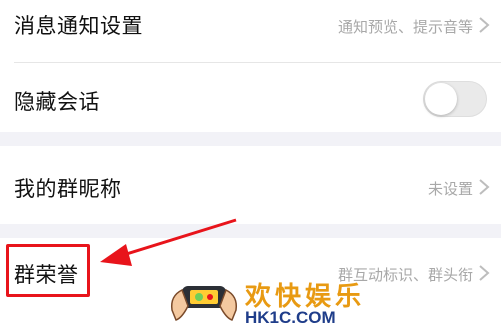 This screenshot has height=330, width=501. I want to click on watermark-site: HK1C.COM, so click(290, 317).